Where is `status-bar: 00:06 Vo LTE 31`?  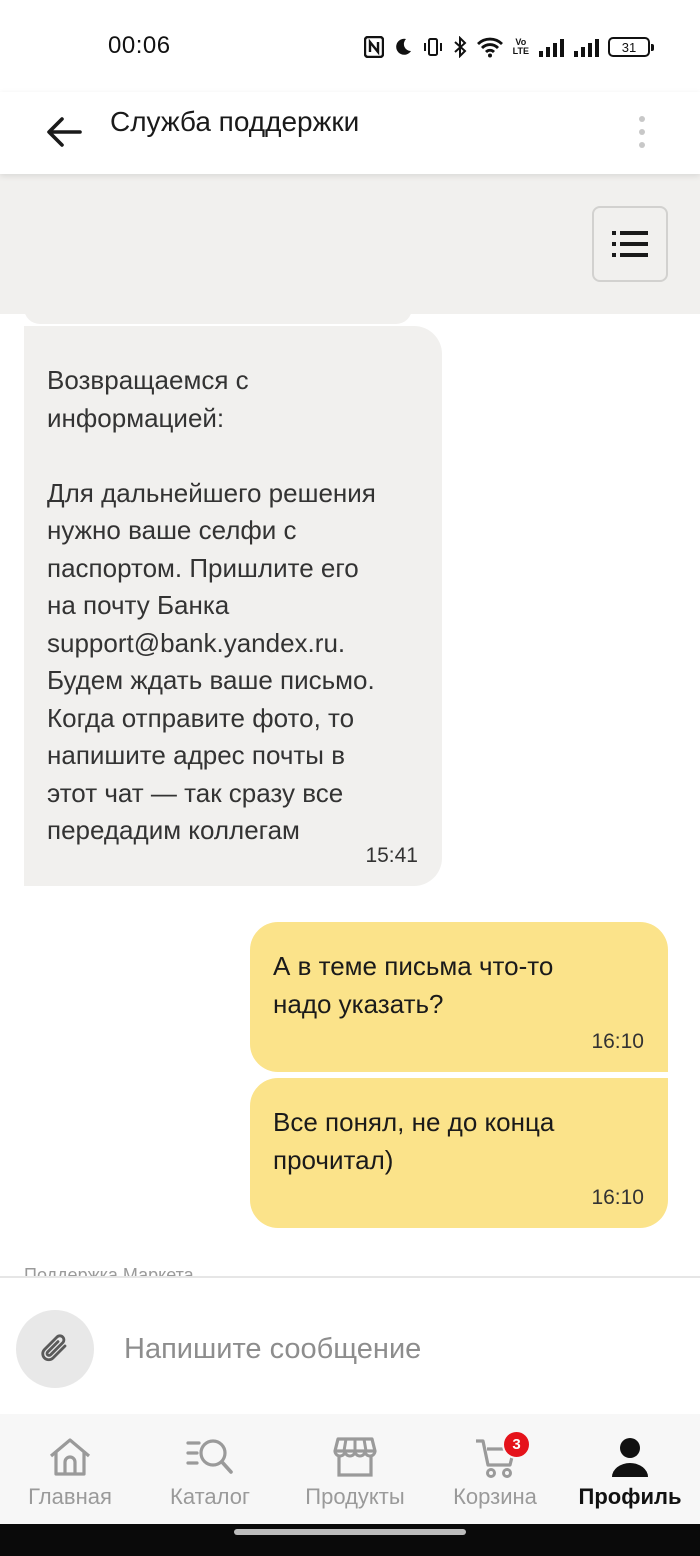 status-bar: 00:06 Vo LTE 31 is located at coordinates (350, 46).